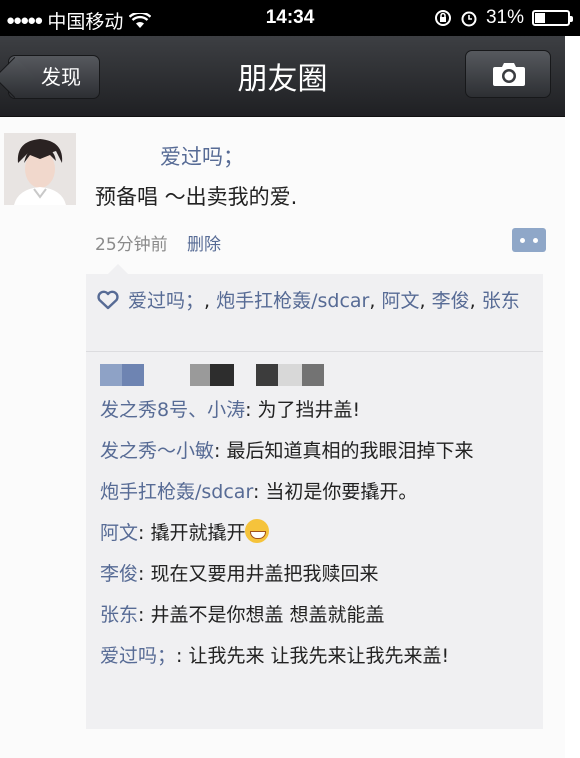  I want to click on like-name: 张东, so click(501, 301).